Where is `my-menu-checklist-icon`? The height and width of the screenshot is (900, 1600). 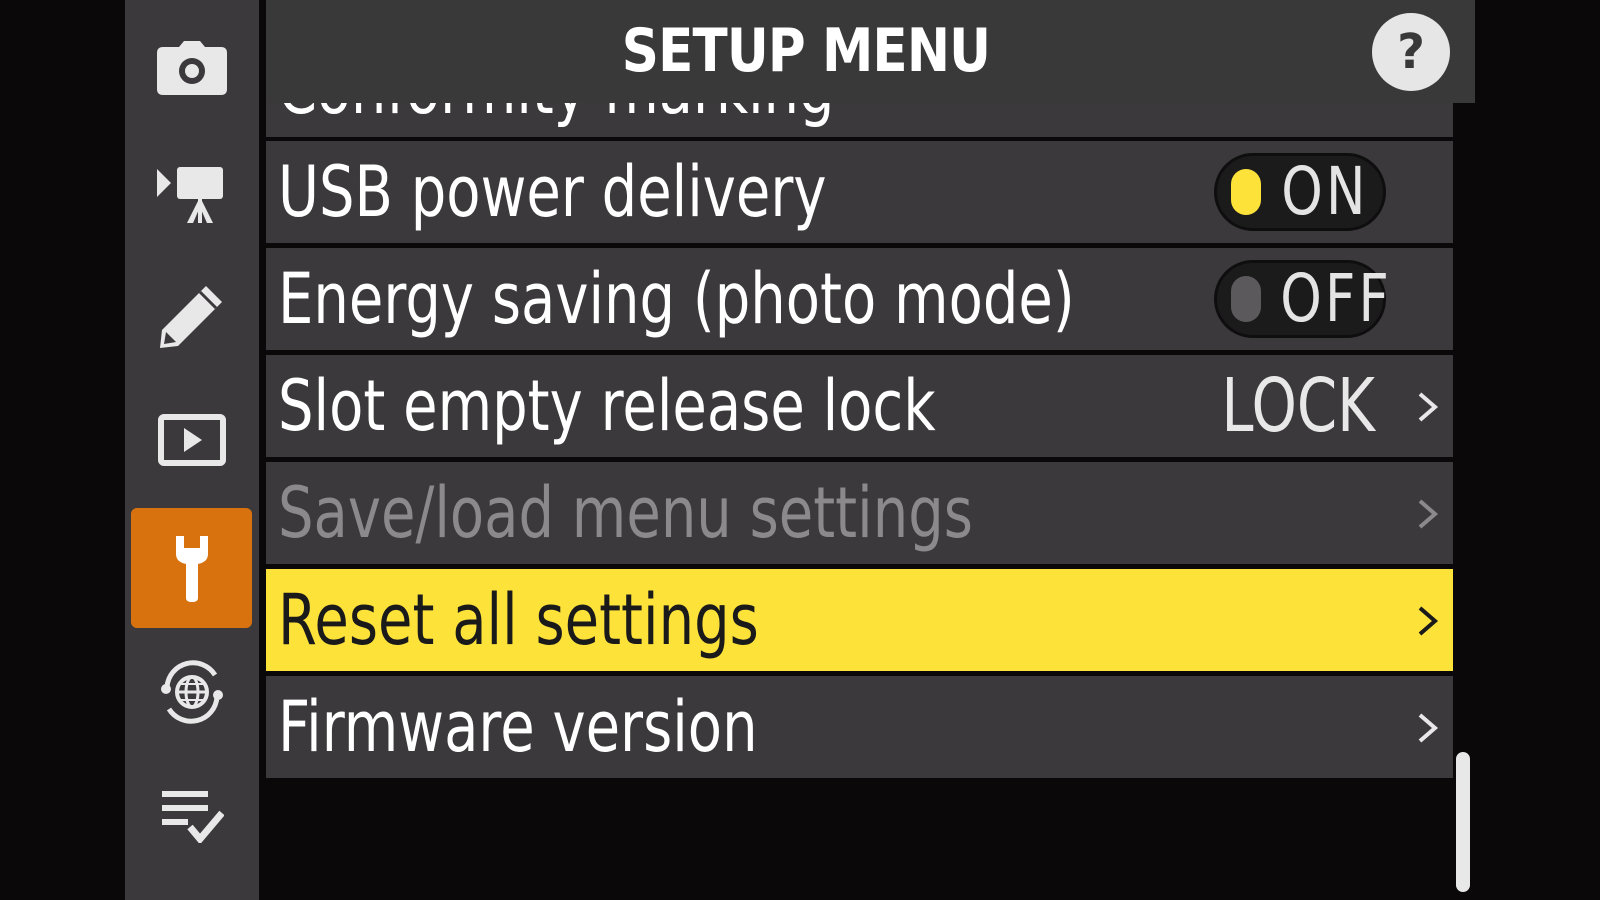
my-menu-checklist-icon is located at coordinates (192, 817).